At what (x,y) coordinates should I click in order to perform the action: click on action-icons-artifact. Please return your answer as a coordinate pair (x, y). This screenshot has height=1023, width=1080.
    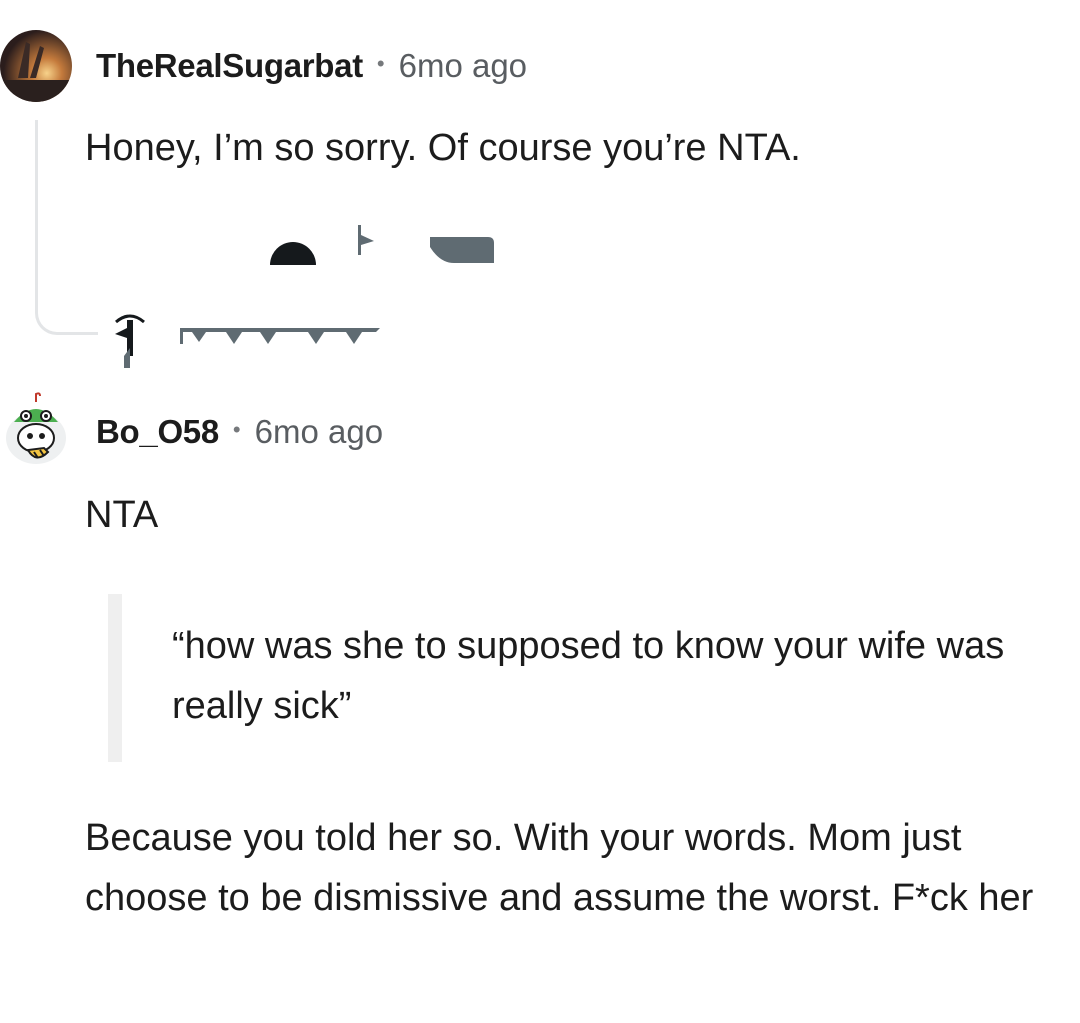
    Looking at the image, I should click on (382, 245).